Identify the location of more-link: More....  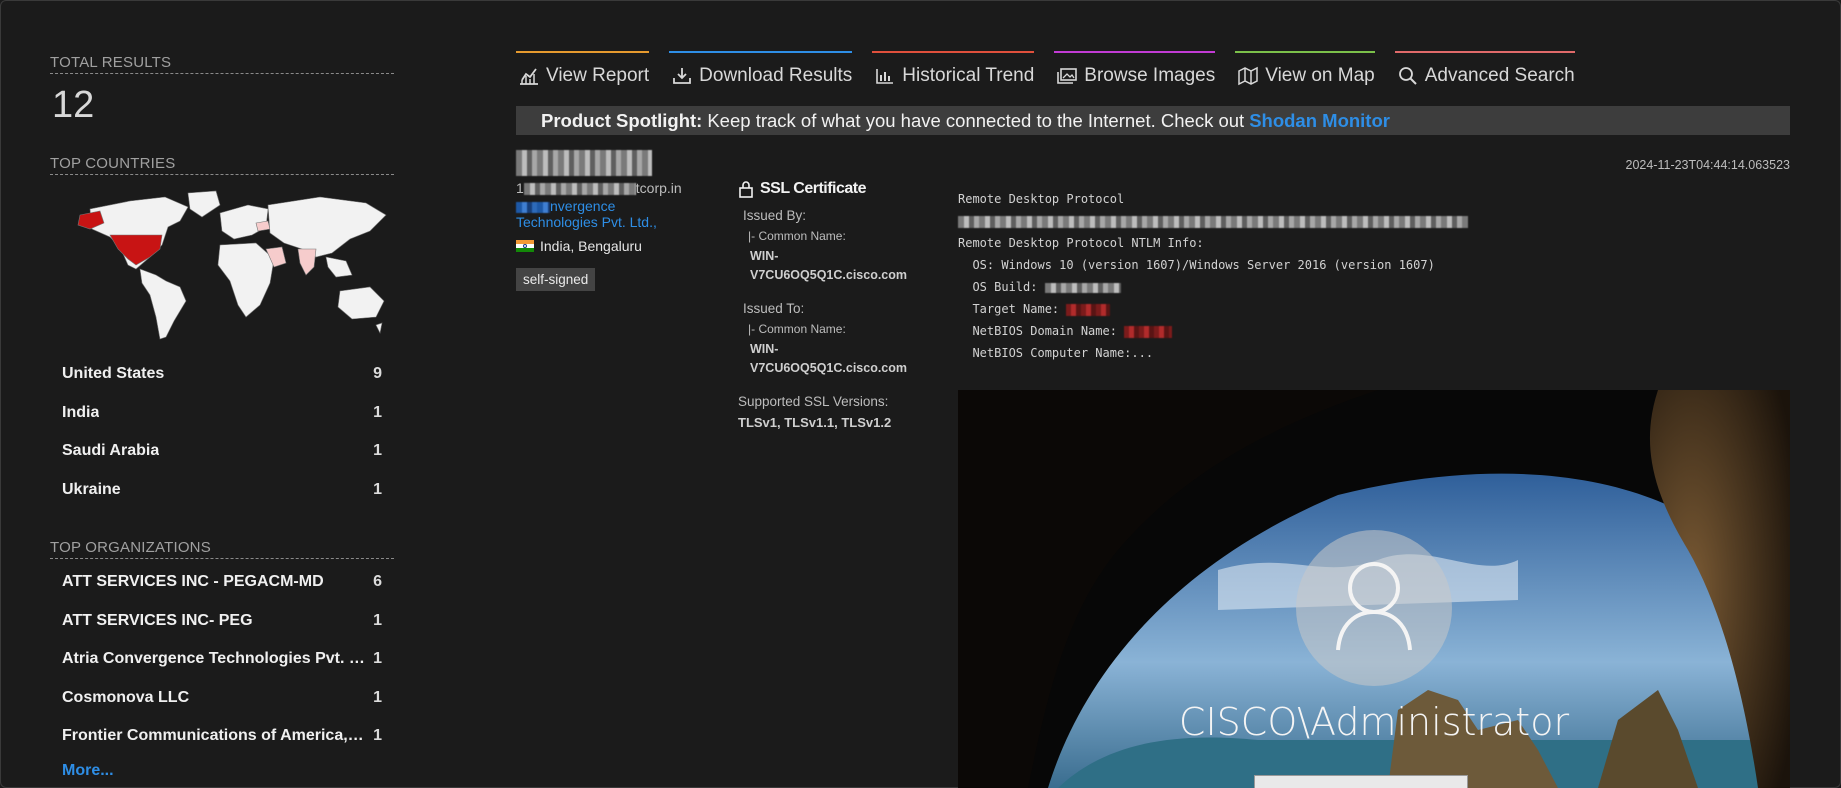
(222, 771).